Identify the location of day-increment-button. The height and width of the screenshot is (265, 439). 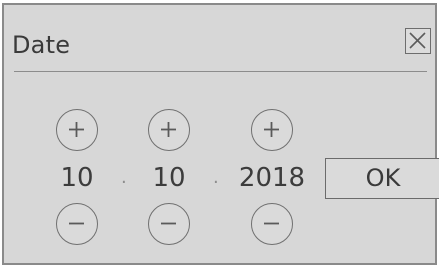
(77, 130).